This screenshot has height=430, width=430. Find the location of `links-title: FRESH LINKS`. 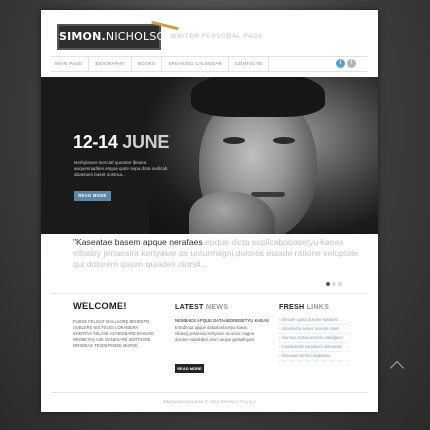

links-title: FRESH LINKS is located at coordinates (304, 306).